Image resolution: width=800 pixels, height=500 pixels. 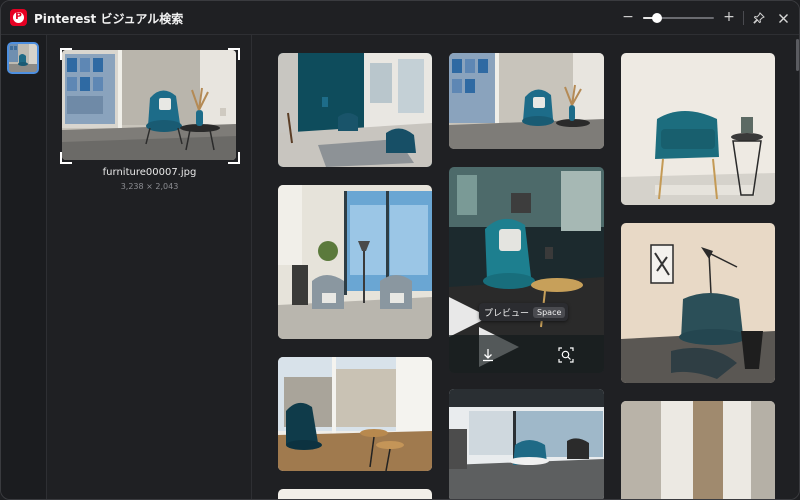 I want to click on pinterest-logo-icon: P, so click(x=18, y=17).